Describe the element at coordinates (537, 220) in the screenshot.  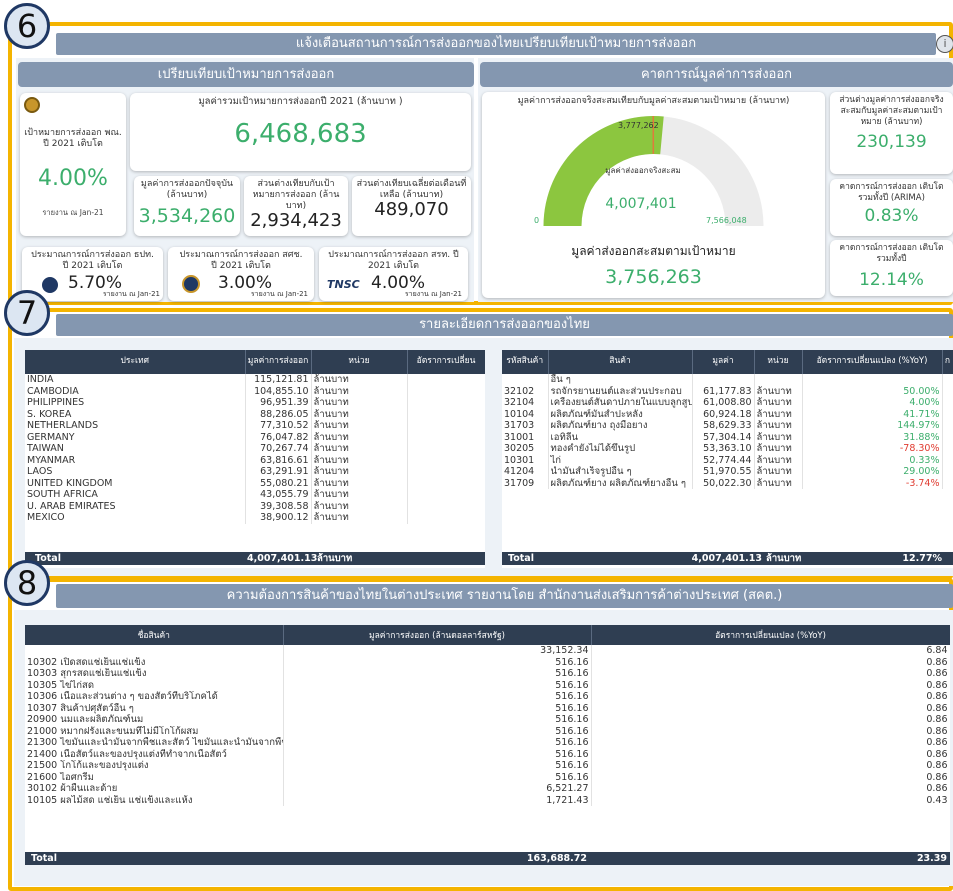
I see `gauge-min-label: 0` at that location.